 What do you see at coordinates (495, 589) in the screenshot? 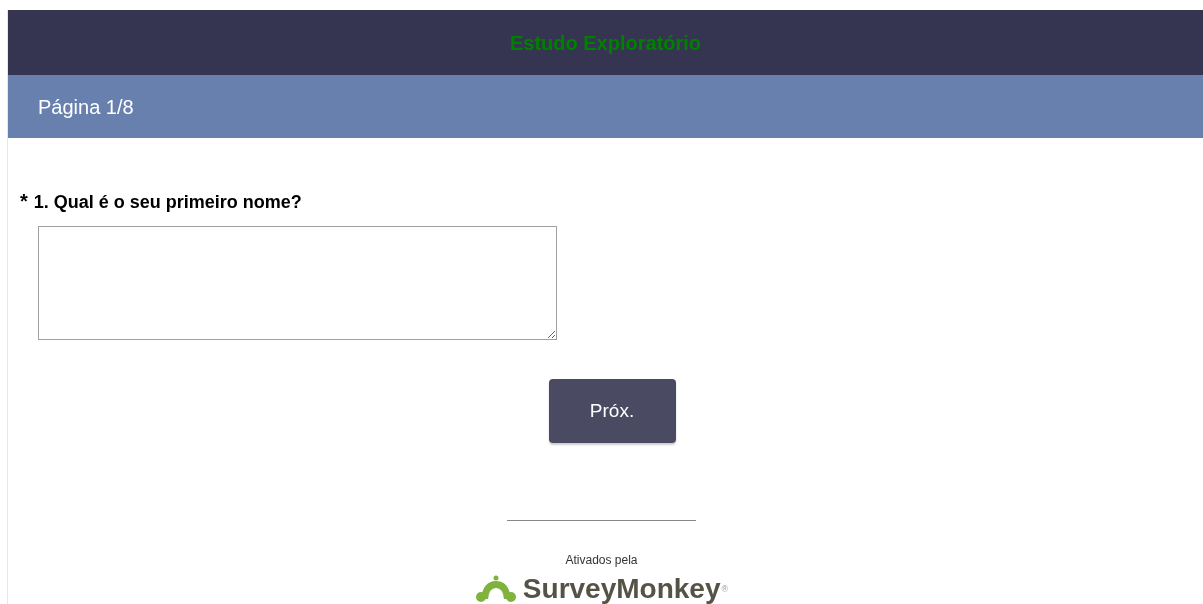
I see `monkey-logo-icon` at bounding box center [495, 589].